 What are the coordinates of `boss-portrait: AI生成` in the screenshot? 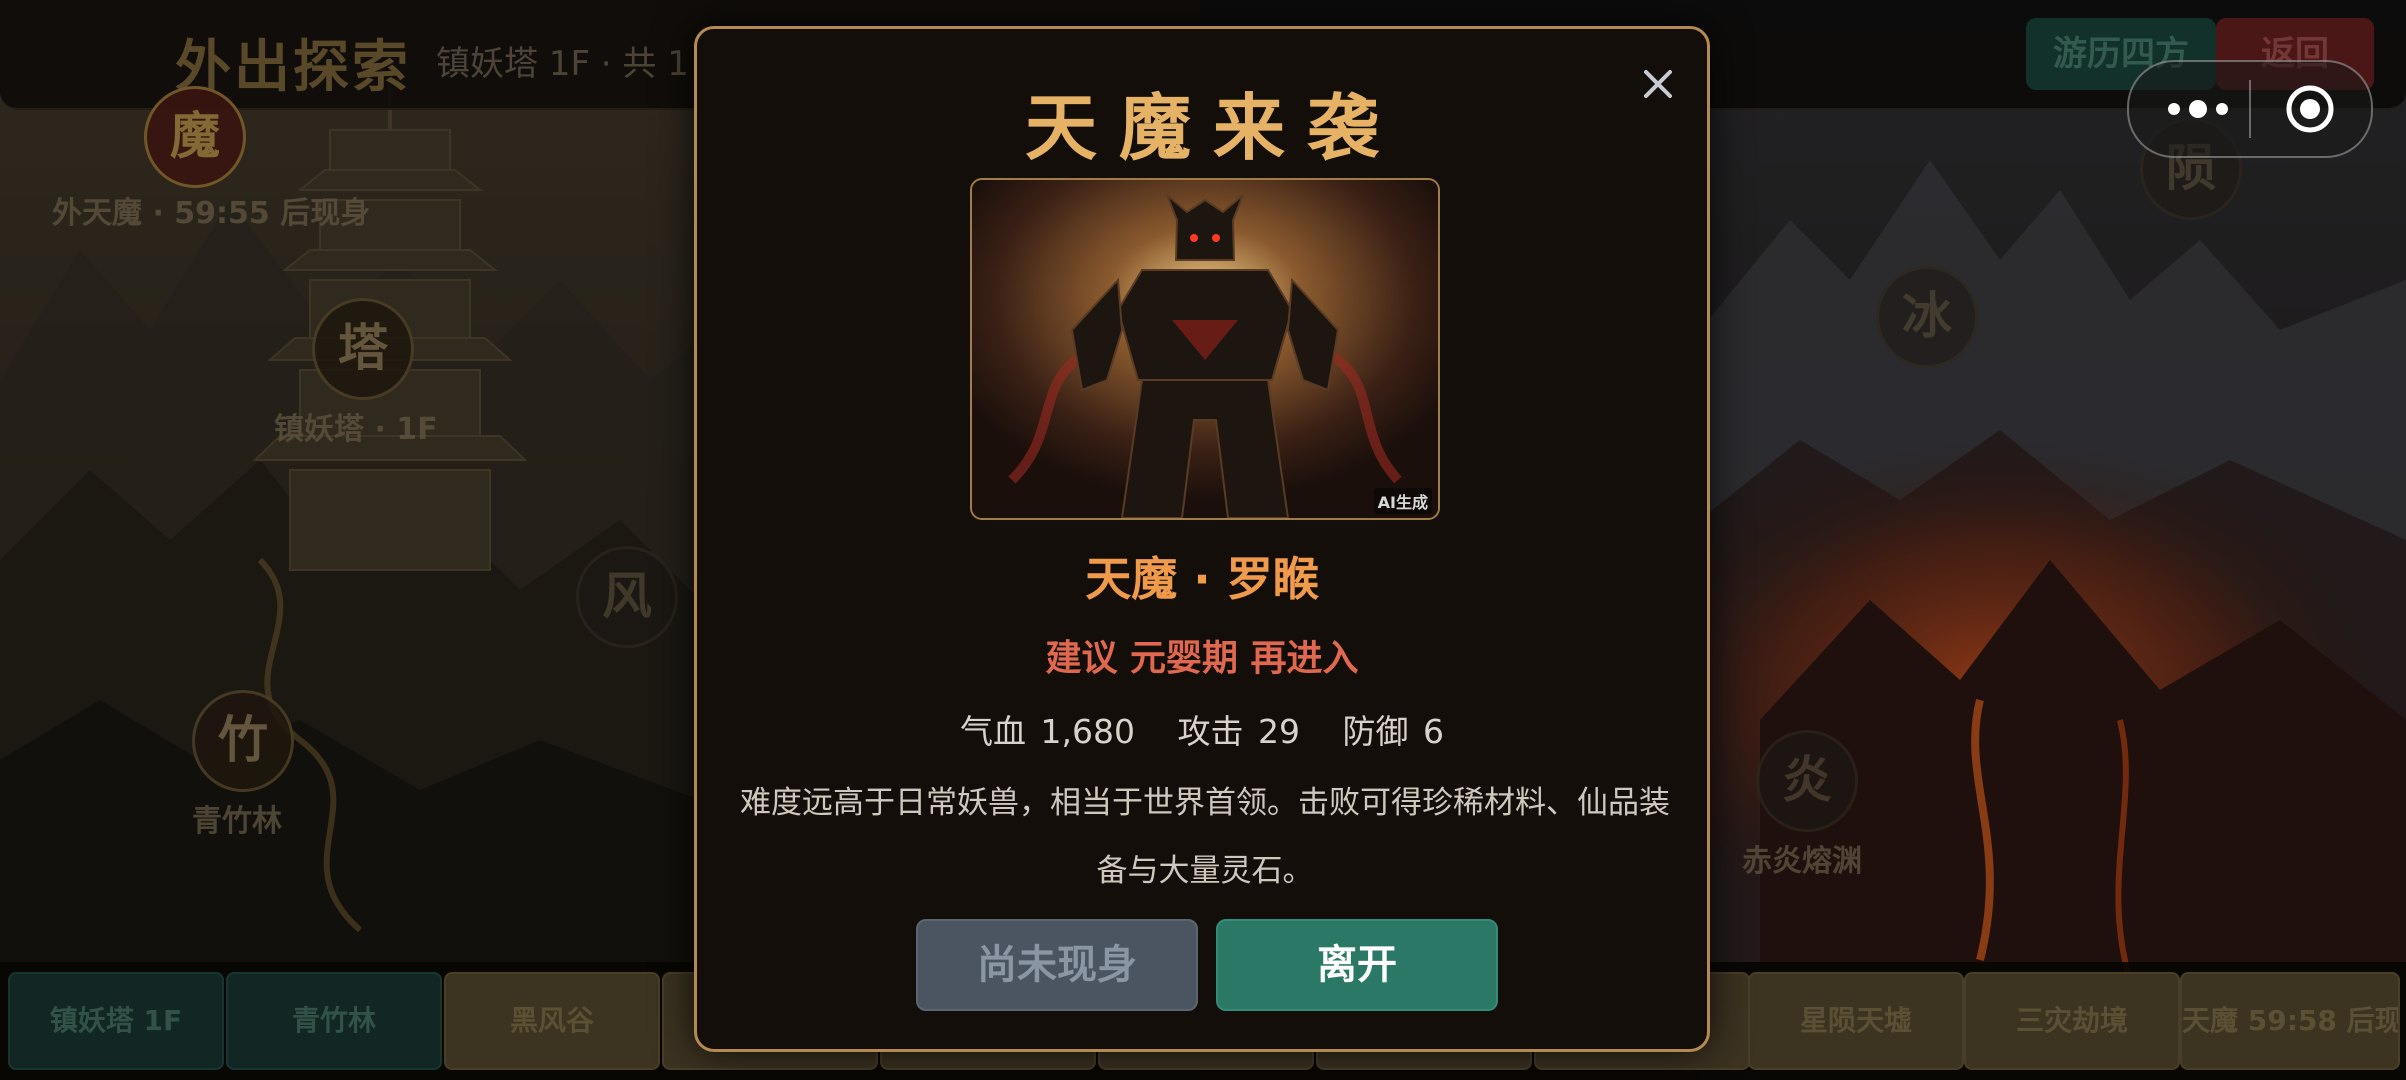 It's located at (1205, 349).